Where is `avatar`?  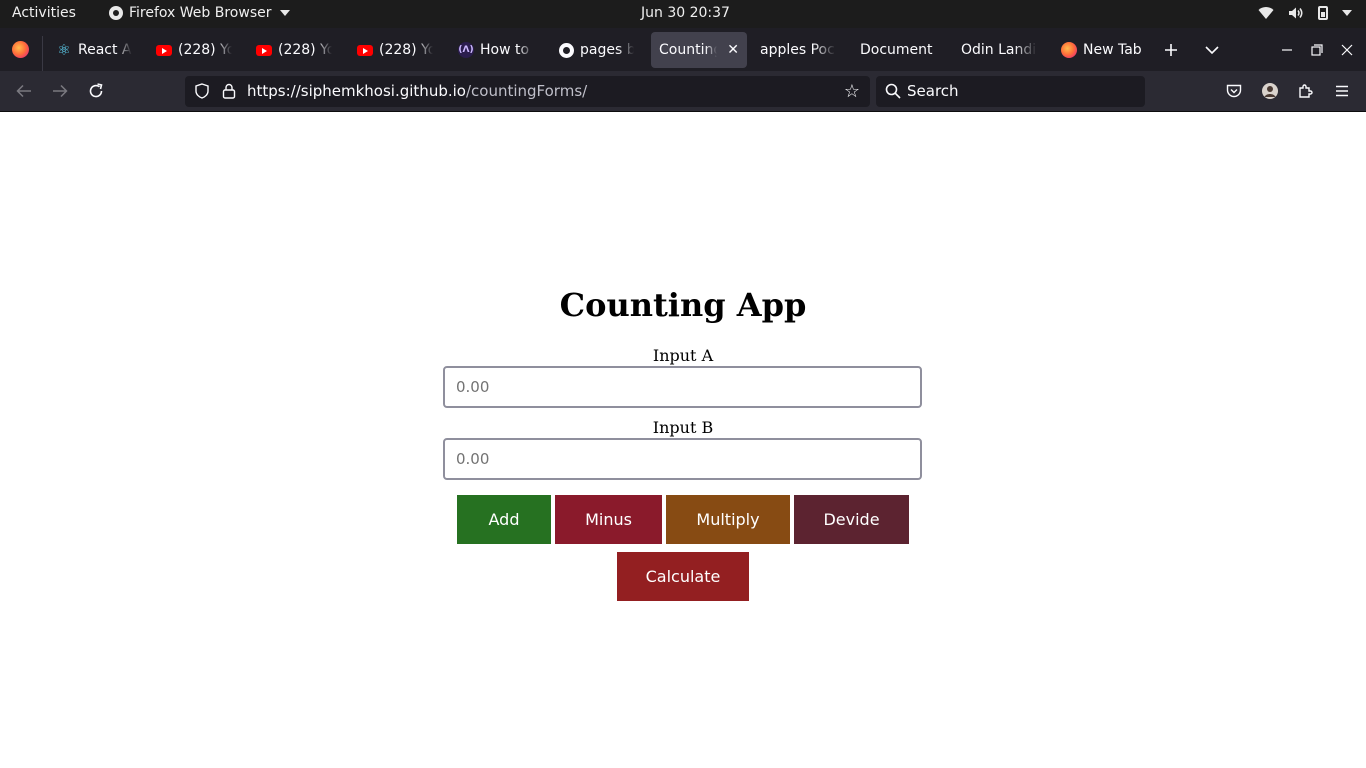
avatar is located at coordinates (1270, 91).